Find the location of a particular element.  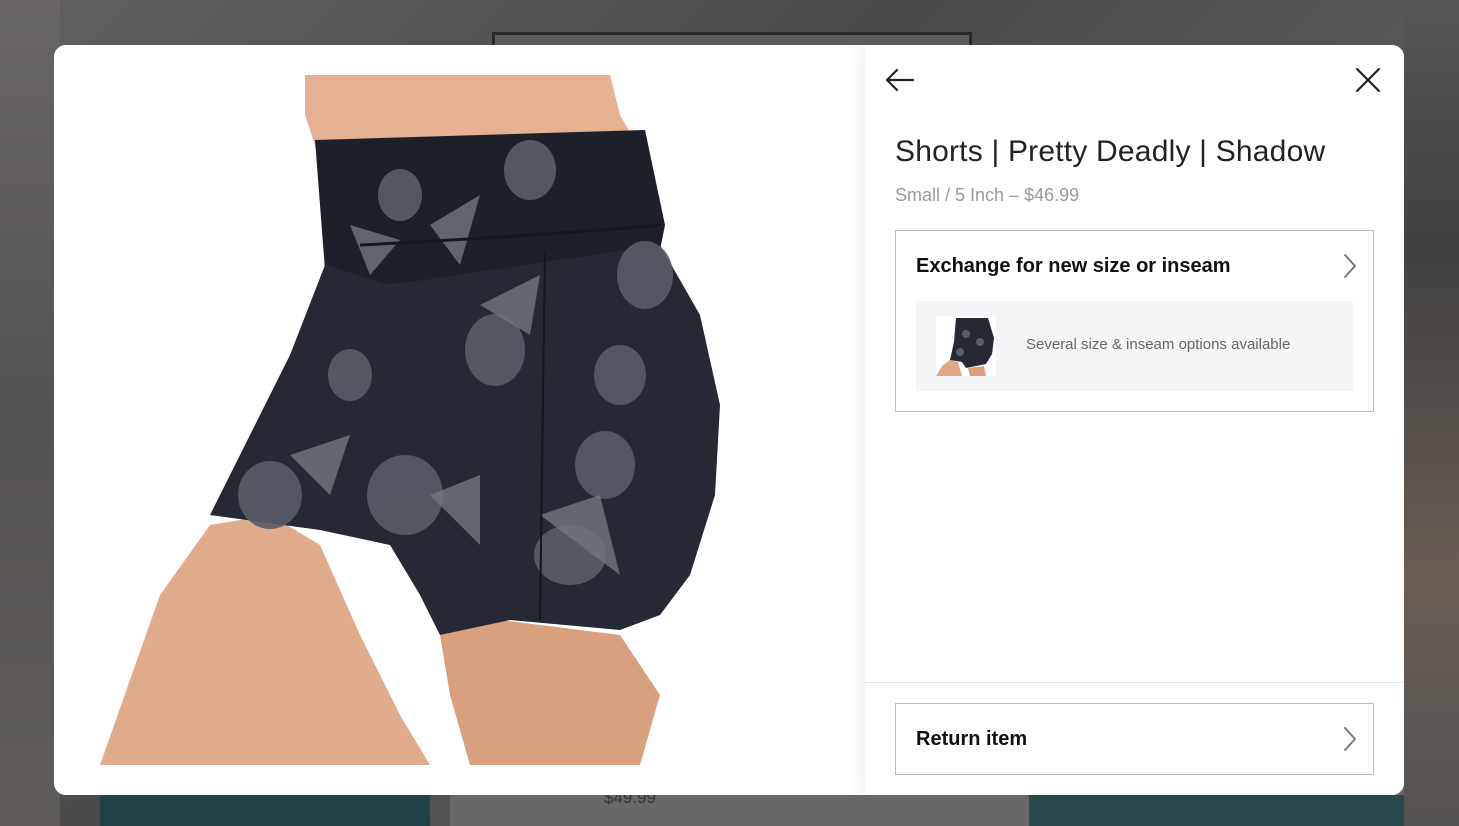

close-icon is located at coordinates (1368, 80).